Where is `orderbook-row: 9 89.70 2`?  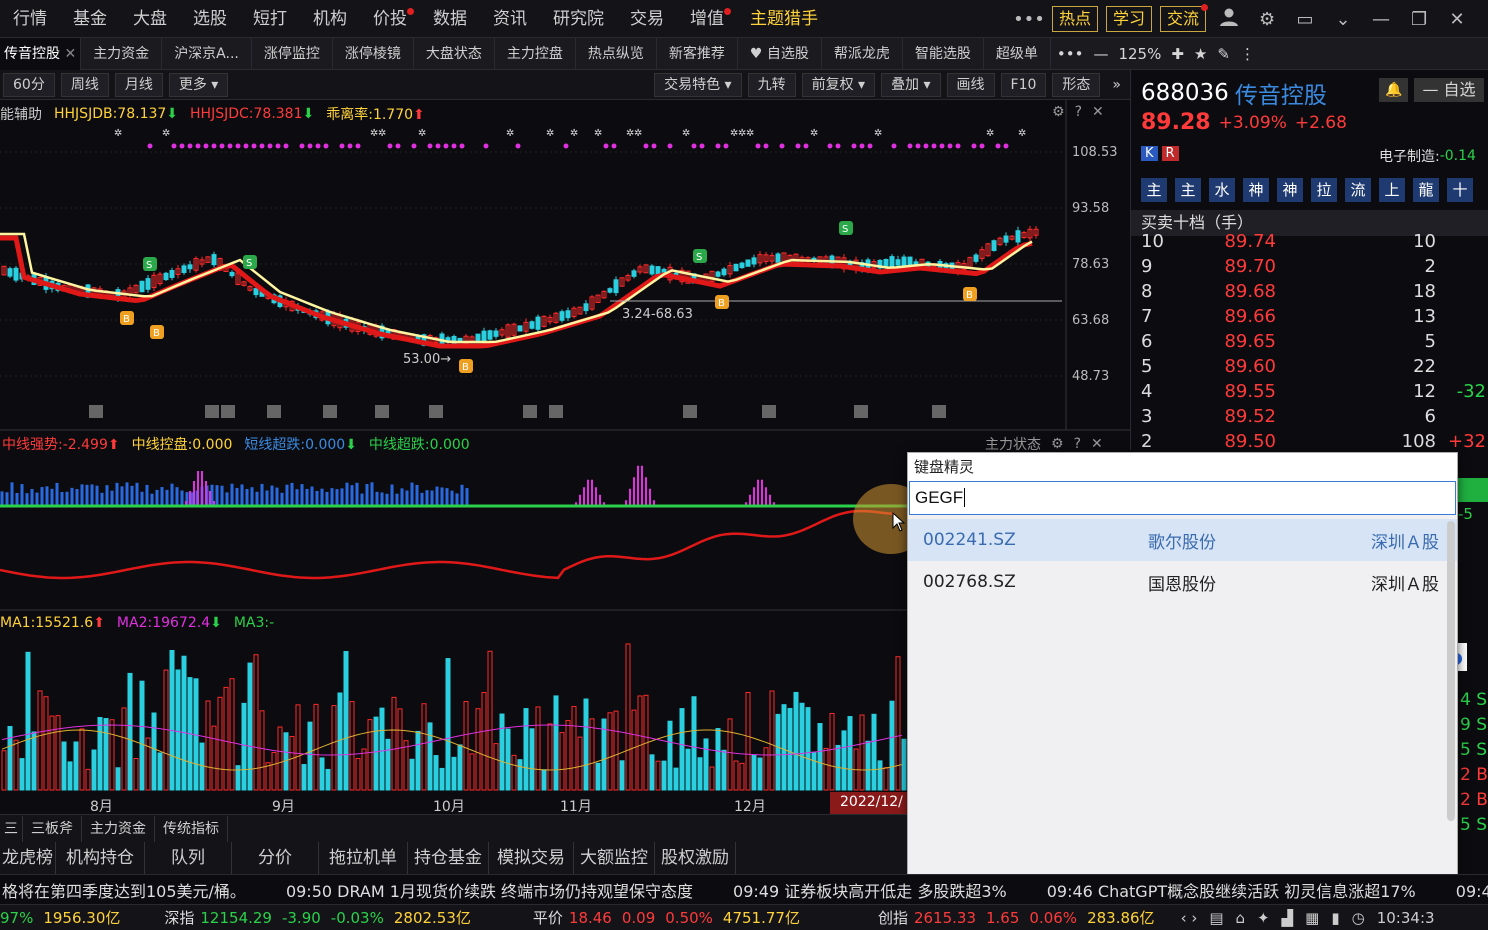
orderbook-row: 9 89.70 2 is located at coordinates (1309, 266).